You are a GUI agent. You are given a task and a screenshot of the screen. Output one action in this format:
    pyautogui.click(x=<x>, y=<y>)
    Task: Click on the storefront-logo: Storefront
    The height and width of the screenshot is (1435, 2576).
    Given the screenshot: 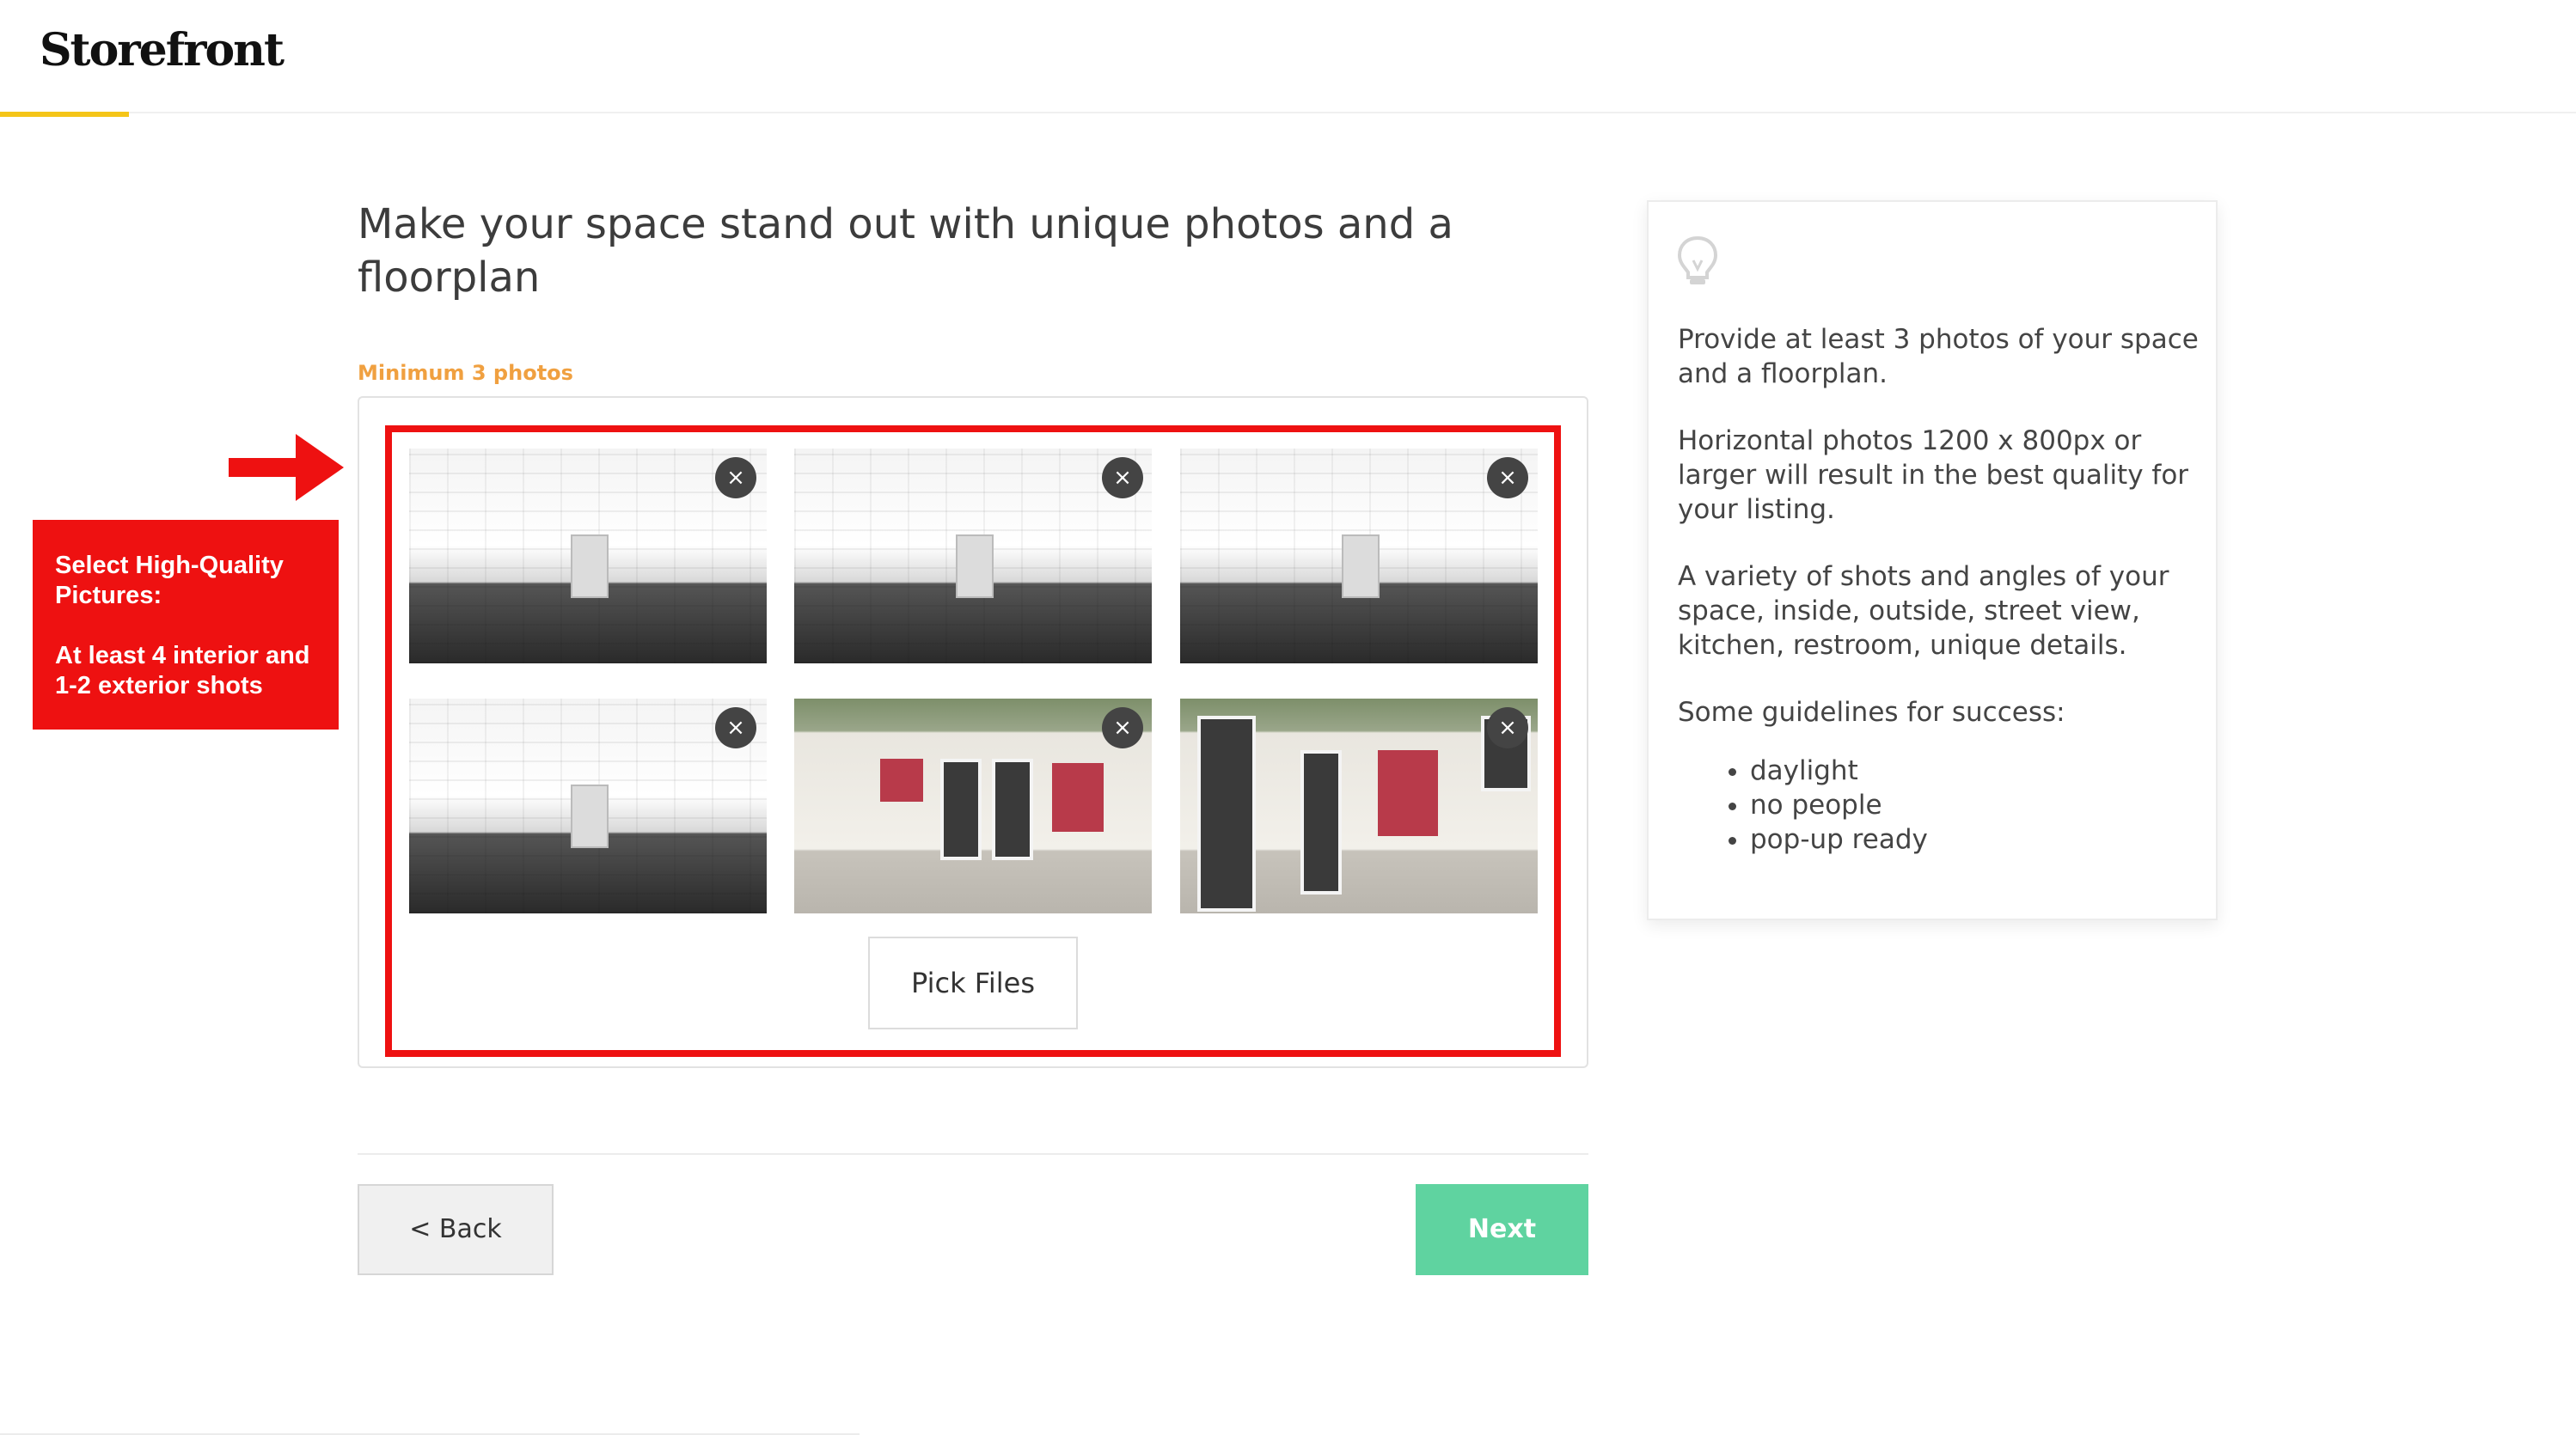 What is the action you would take?
    pyautogui.click(x=162, y=50)
    